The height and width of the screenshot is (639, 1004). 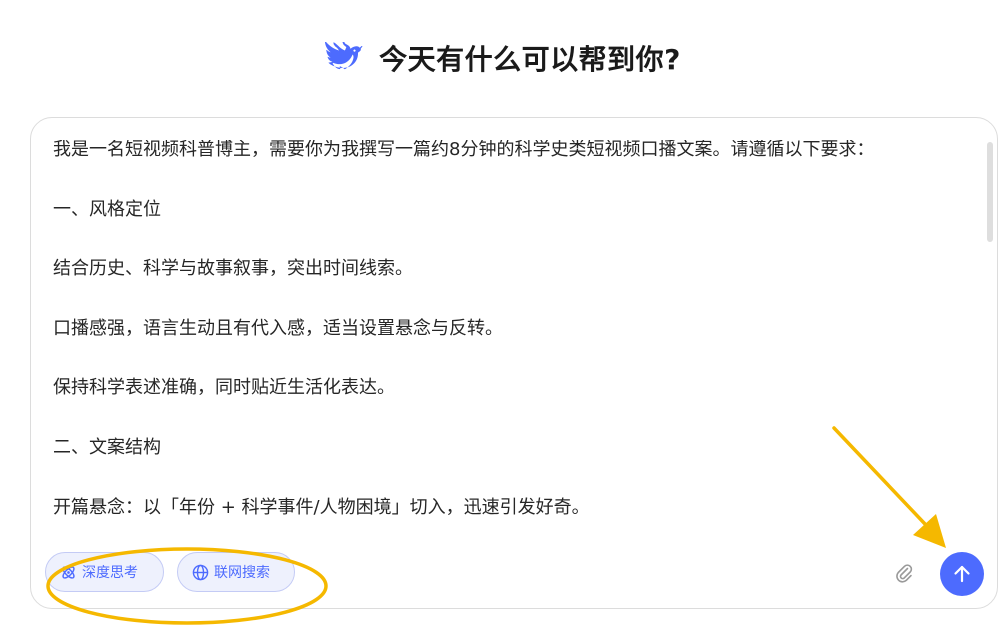 What do you see at coordinates (233, 269) in the screenshot?
I see `message-line: 结合历史、科学与故事叙事，突出时间线索。` at bounding box center [233, 269].